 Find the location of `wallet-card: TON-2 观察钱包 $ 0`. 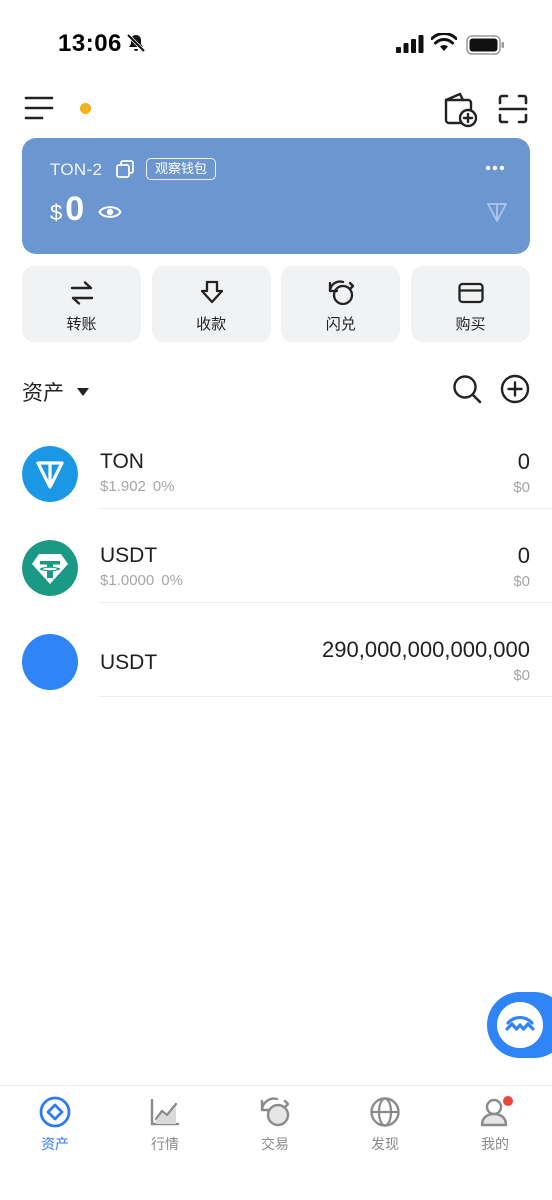

wallet-card: TON-2 观察钱包 $ 0 is located at coordinates (276, 196).